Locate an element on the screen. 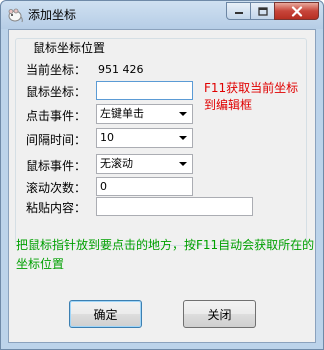 The height and width of the screenshot is (350, 324). maximize-icon is located at coordinates (262, 11).